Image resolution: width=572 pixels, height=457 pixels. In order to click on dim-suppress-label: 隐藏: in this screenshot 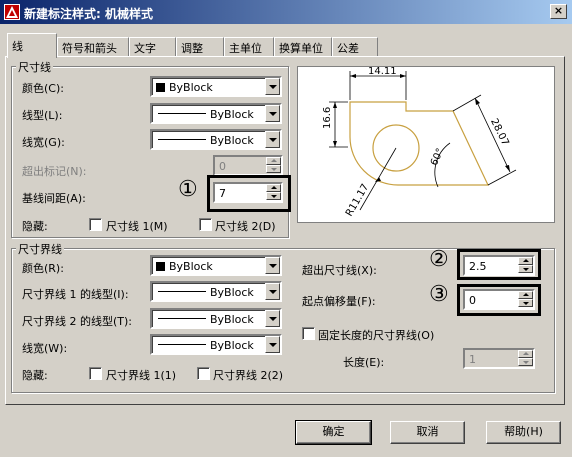, I will do `click(35, 226)`.